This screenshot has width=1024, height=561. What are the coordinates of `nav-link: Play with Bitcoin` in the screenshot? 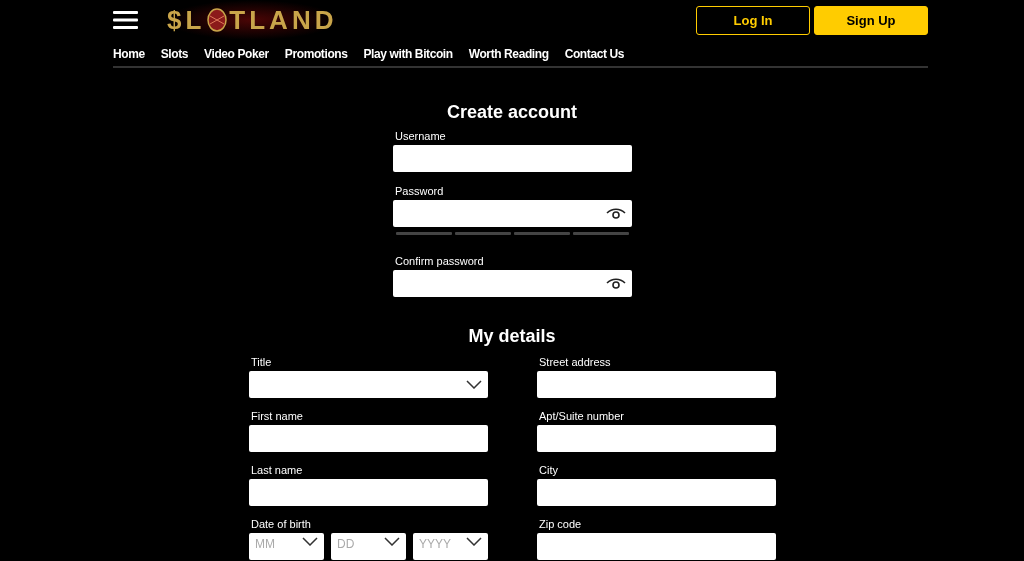 It's located at (408, 54).